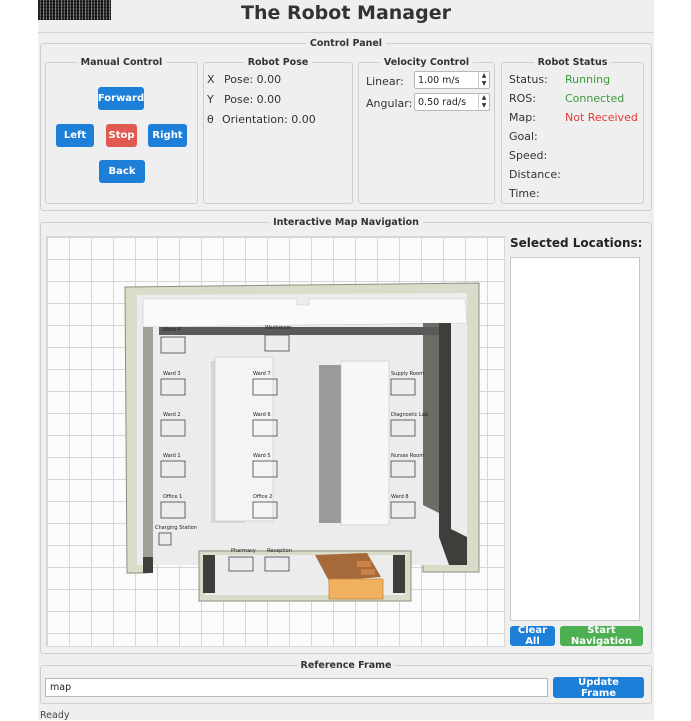  What do you see at coordinates (407, 456) in the screenshot?
I see `room-label-nurses-room: Nurses Room` at bounding box center [407, 456].